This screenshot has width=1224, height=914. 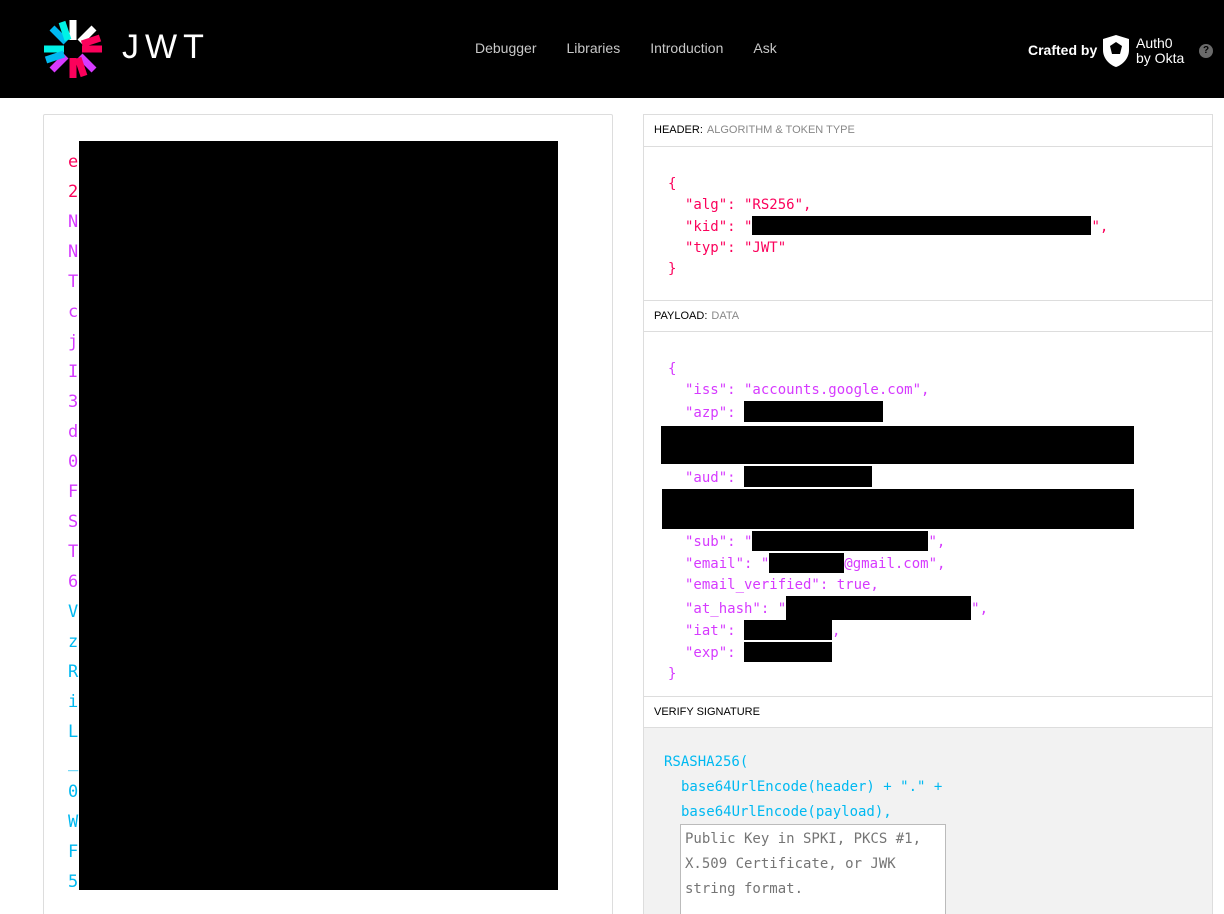 I want to click on redacted-exp, so click(x=788, y=652).